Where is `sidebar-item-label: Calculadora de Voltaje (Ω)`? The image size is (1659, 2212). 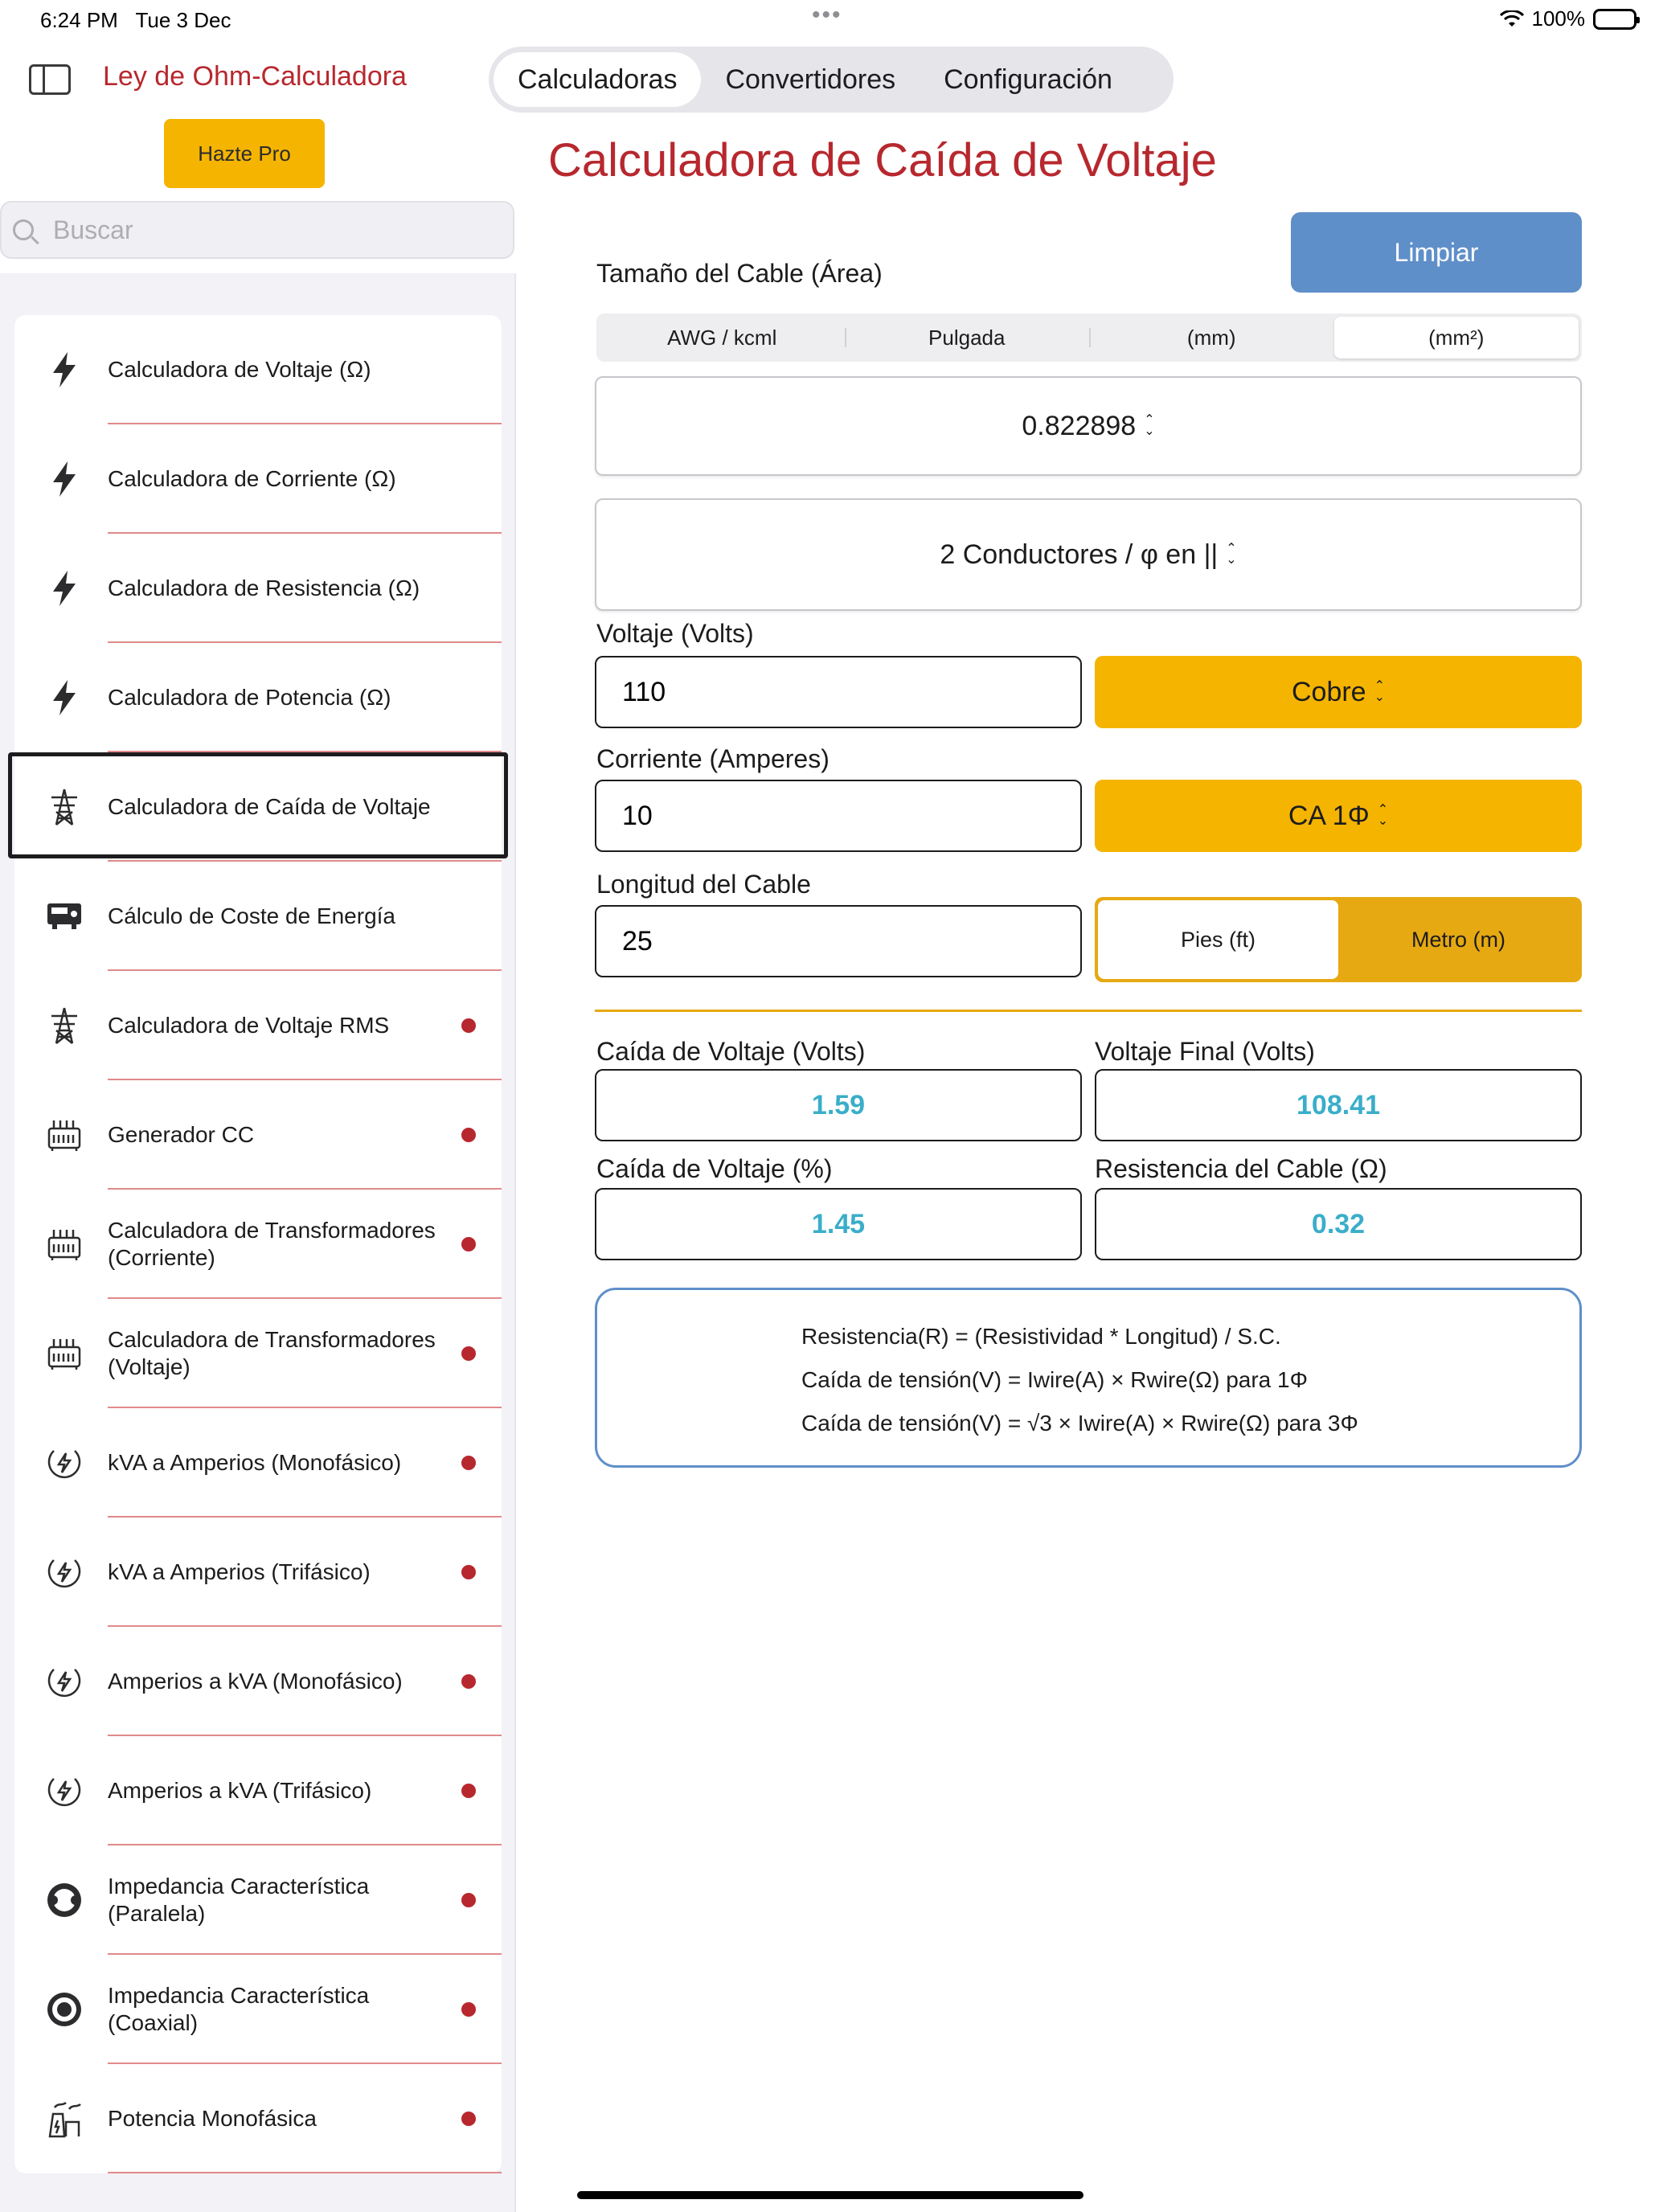
sidebar-item-label: Calculadora de Voltaje (Ω) is located at coordinates (239, 369).